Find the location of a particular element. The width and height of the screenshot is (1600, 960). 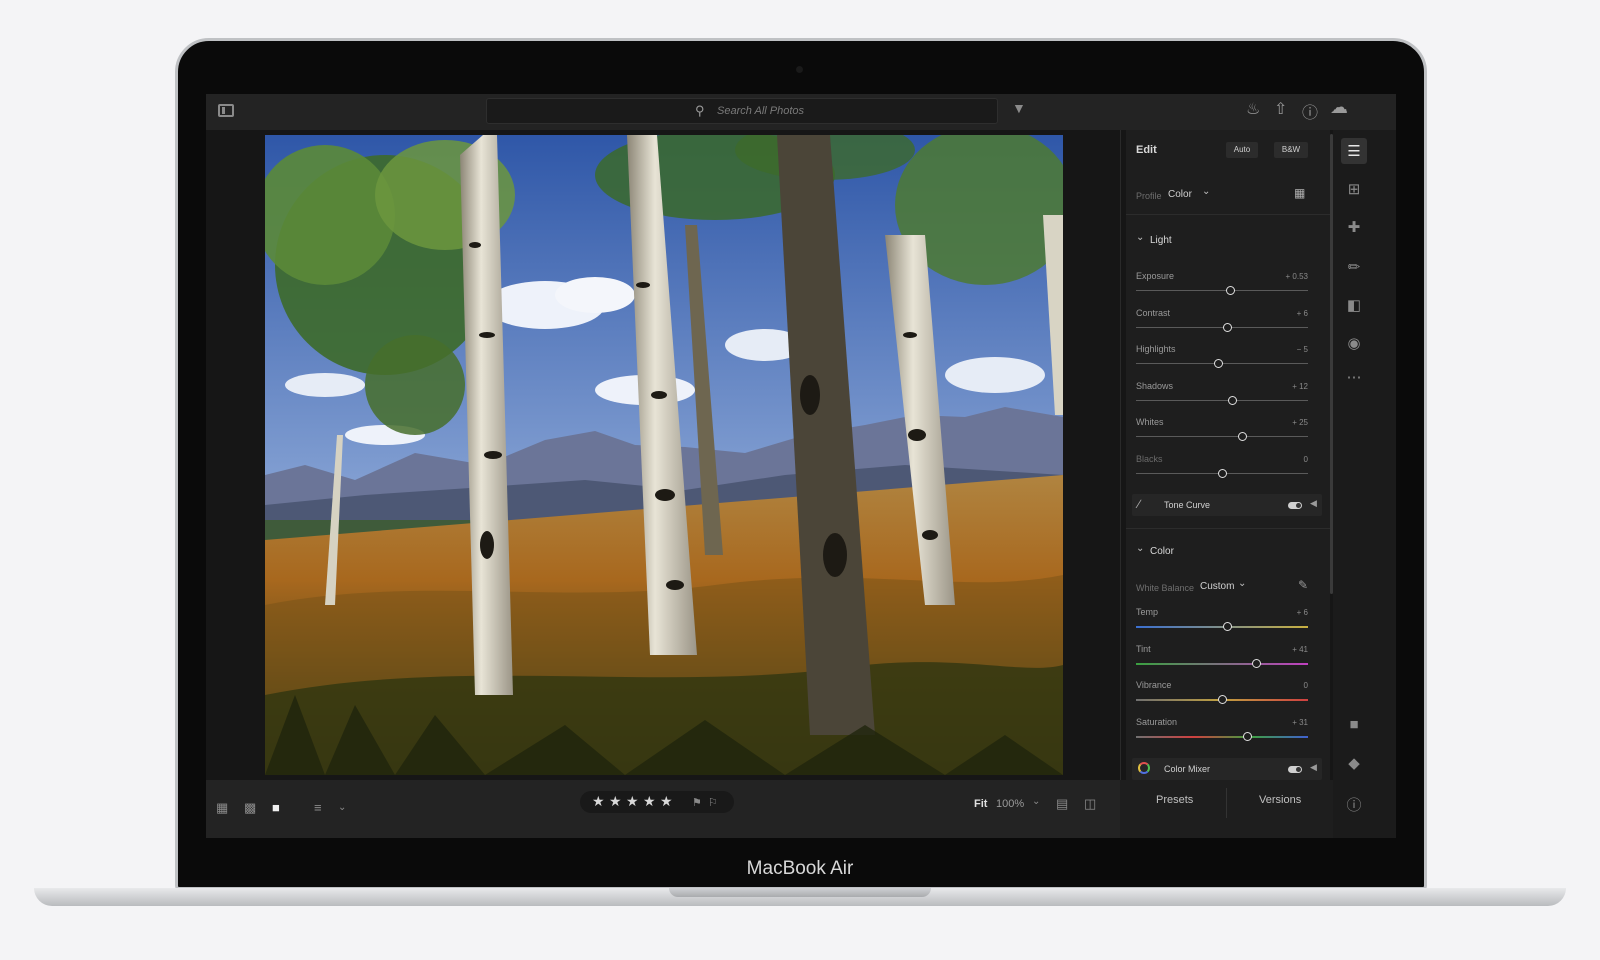

detail-view-icon: ■ is located at coordinates (276, 807).